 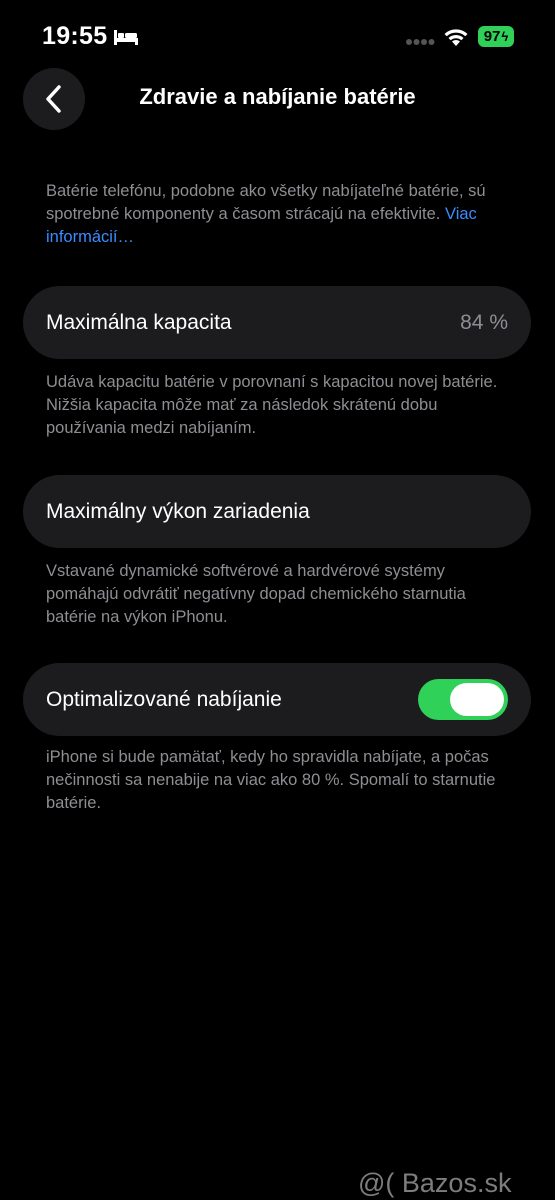 I want to click on chevron-left-icon, so click(x=53, y=99).